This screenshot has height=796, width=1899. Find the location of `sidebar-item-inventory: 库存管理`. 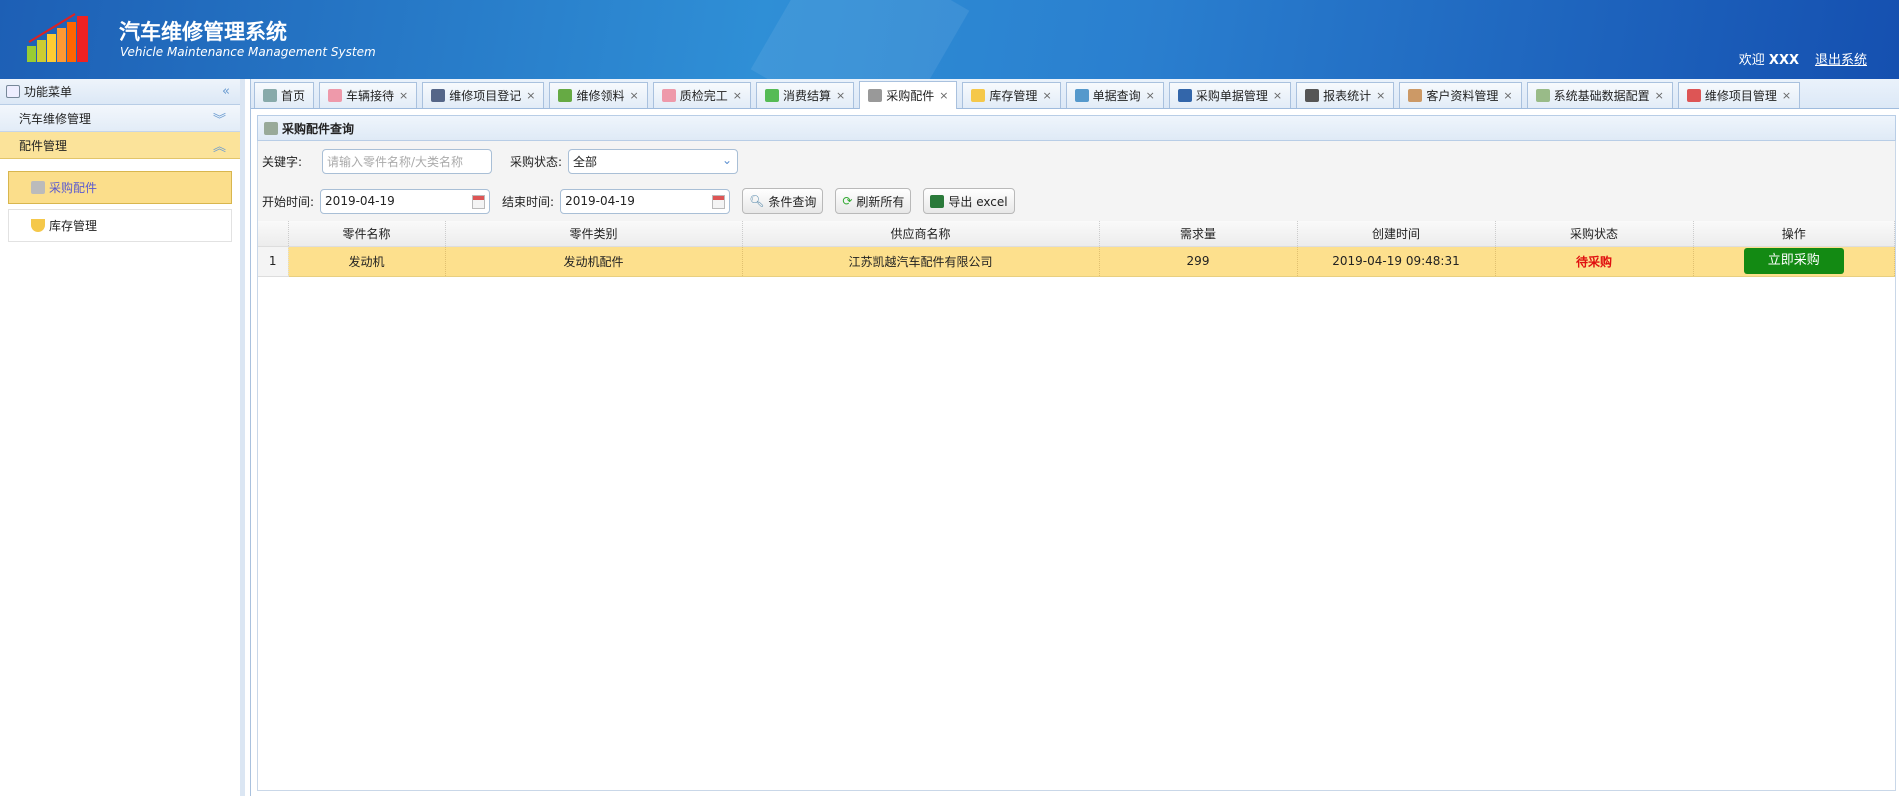

sidebar-item-inventory: 库存管理 is located at coordinates (120, 225).